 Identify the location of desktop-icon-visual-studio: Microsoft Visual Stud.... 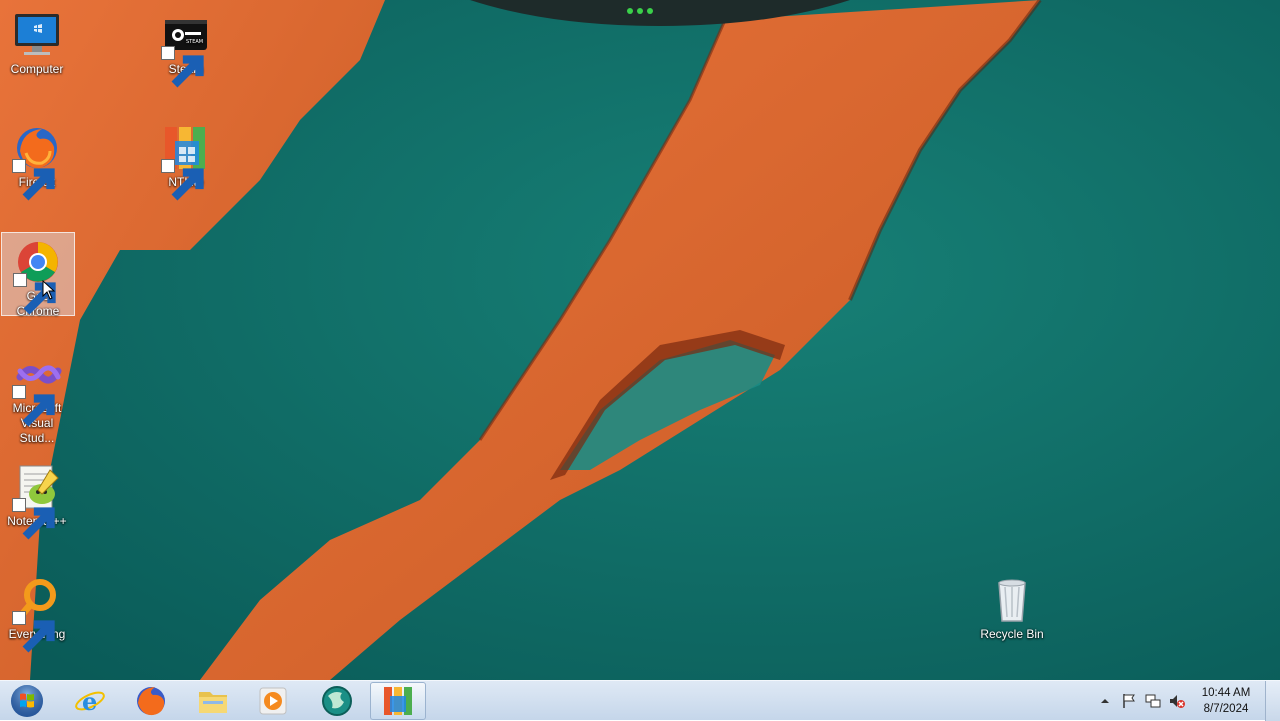
(37, 395).